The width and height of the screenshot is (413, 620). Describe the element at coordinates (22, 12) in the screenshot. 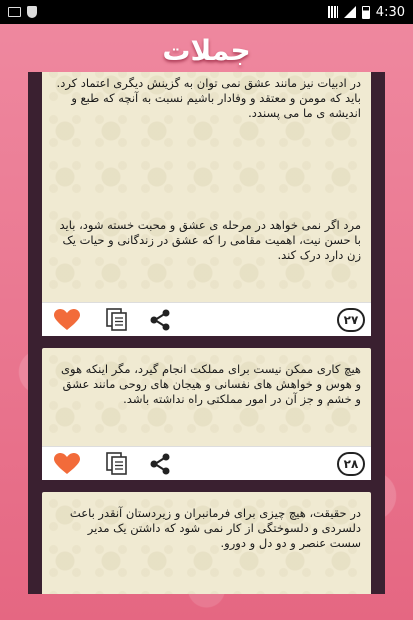

I see `status-left` at that location.